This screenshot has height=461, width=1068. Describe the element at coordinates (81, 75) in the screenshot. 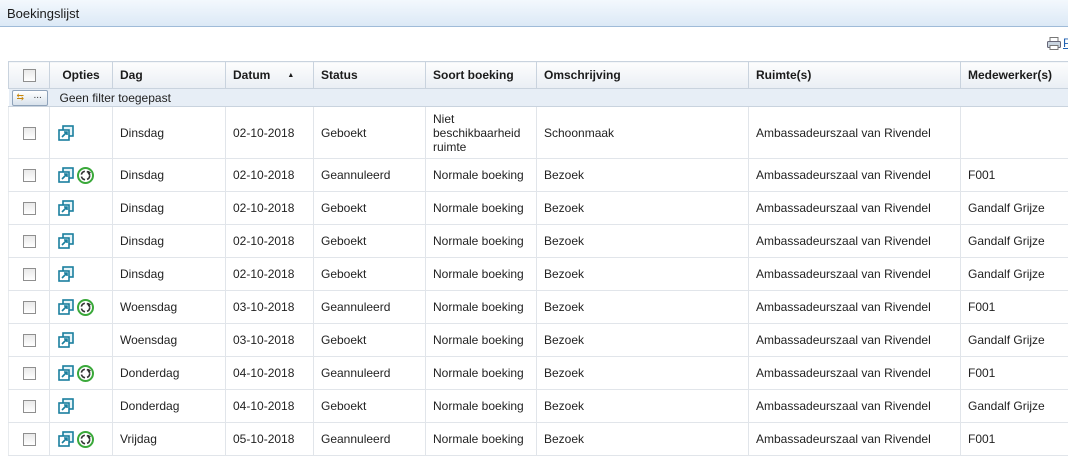

I see `column-header-opties: Opties` at that location.